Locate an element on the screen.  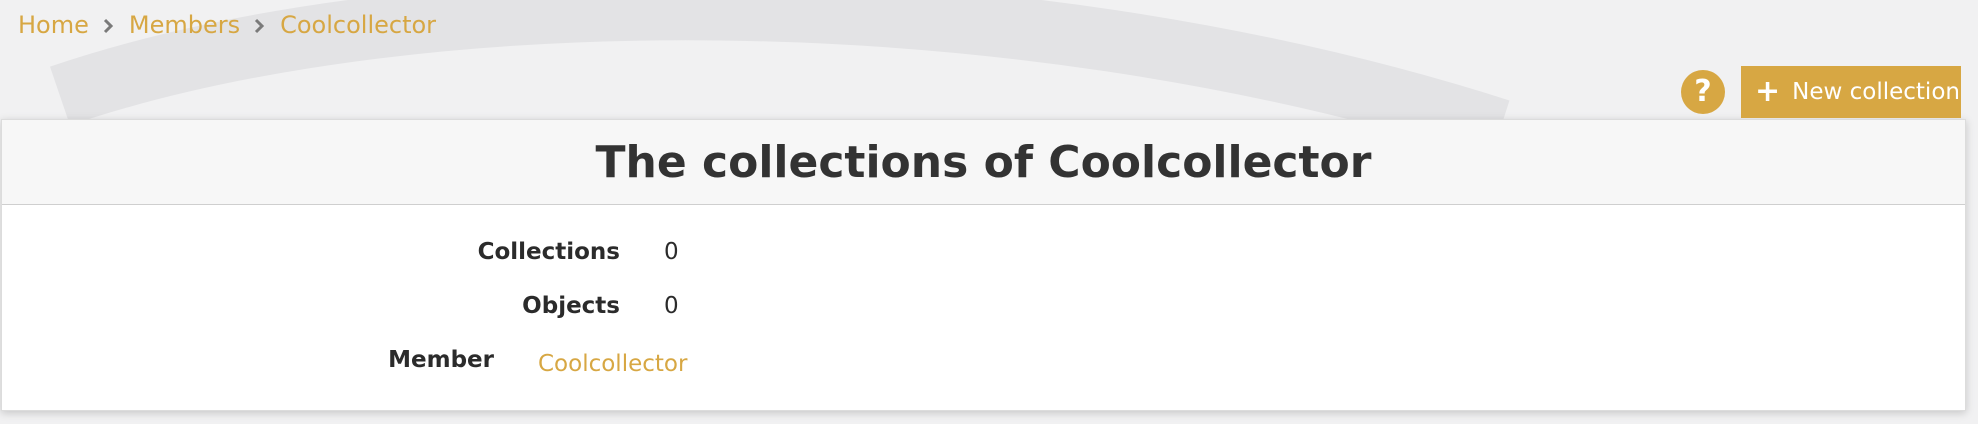
member-label: Member is located at coordinates (441, 360).